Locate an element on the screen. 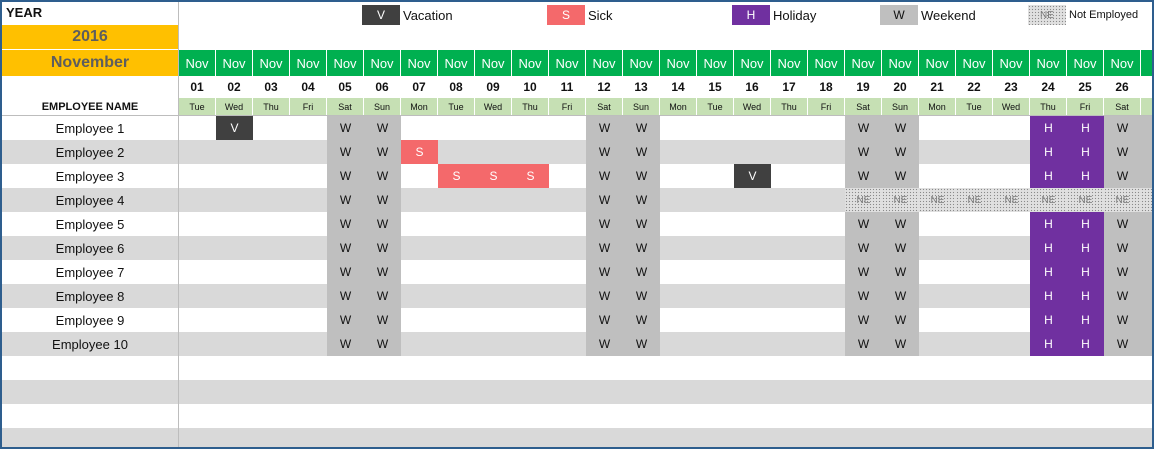 This screenshot has width=1154, height=449. employee-name-cell: Employee 9 is located at coordinates (90, 320).